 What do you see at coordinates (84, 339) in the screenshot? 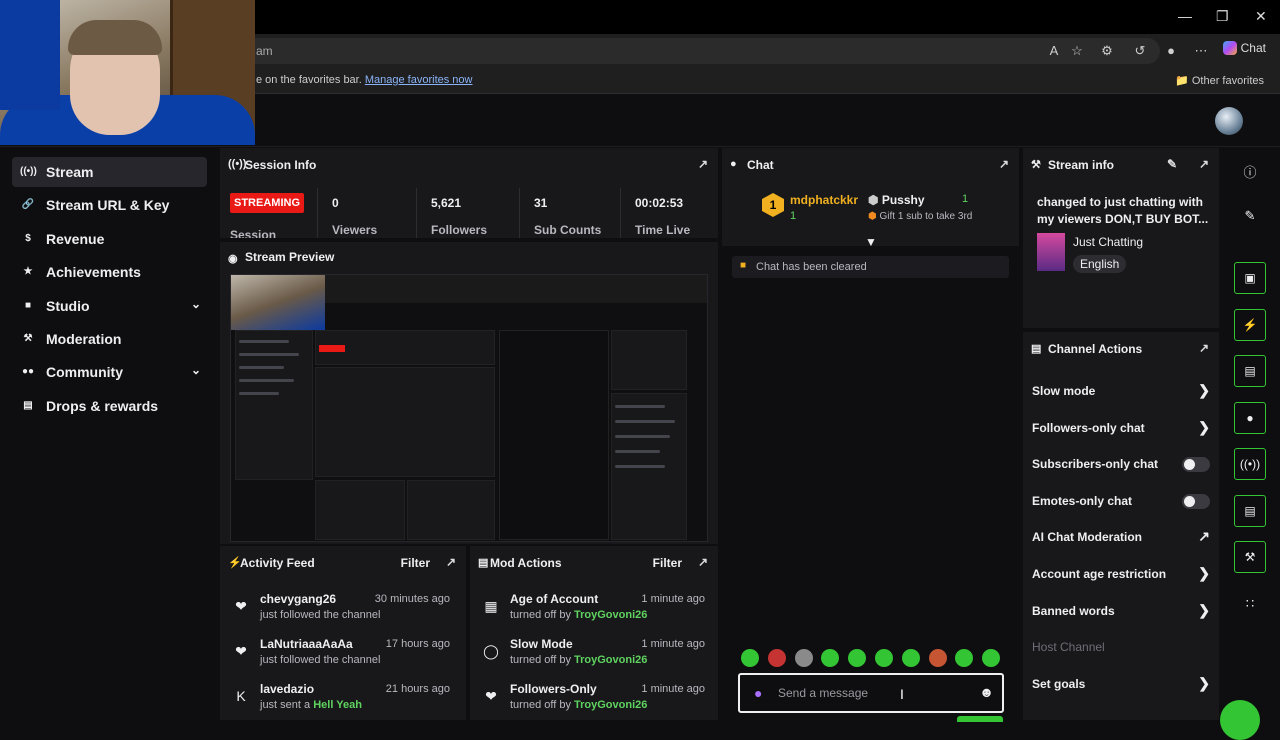
I see `sidebar-item-label: Moderation` at bounding box center [84, 339].